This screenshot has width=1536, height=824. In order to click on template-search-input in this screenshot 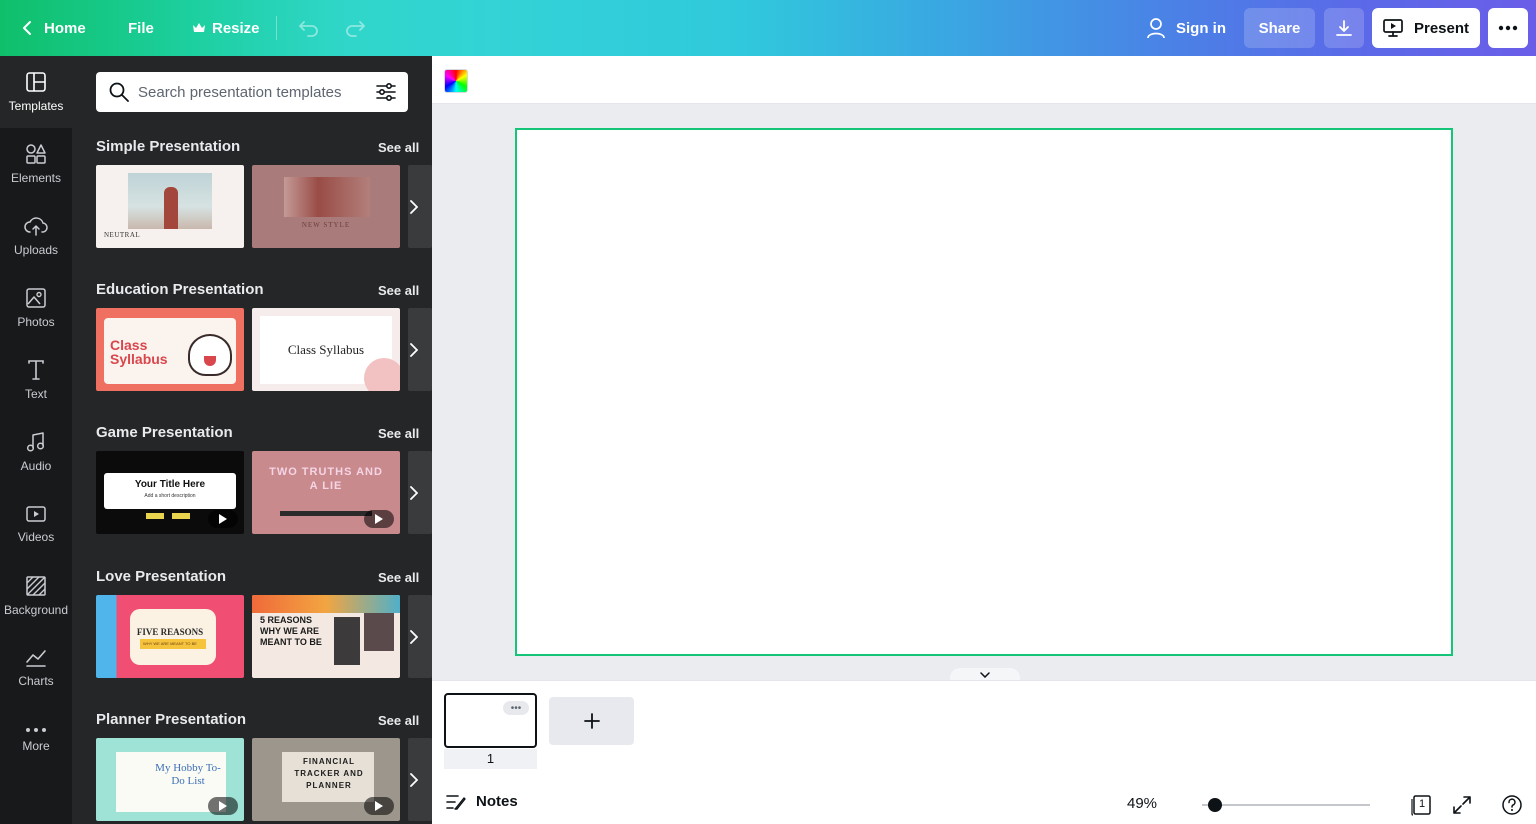, I will do `click(250, 92)`.